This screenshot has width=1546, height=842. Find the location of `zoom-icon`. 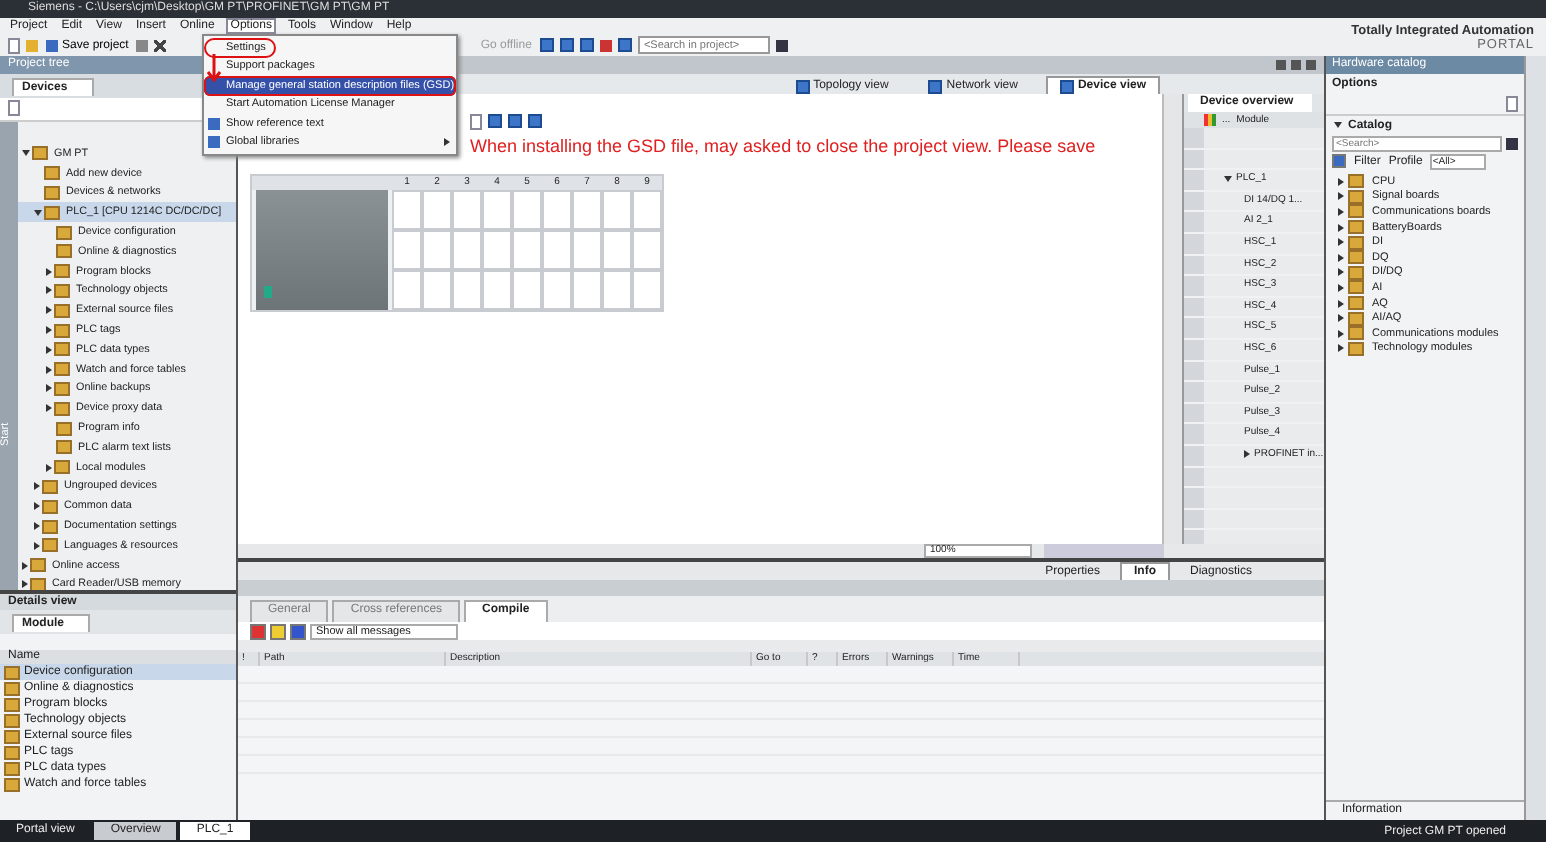

zoom-icon is located at coordinates (535, 121).